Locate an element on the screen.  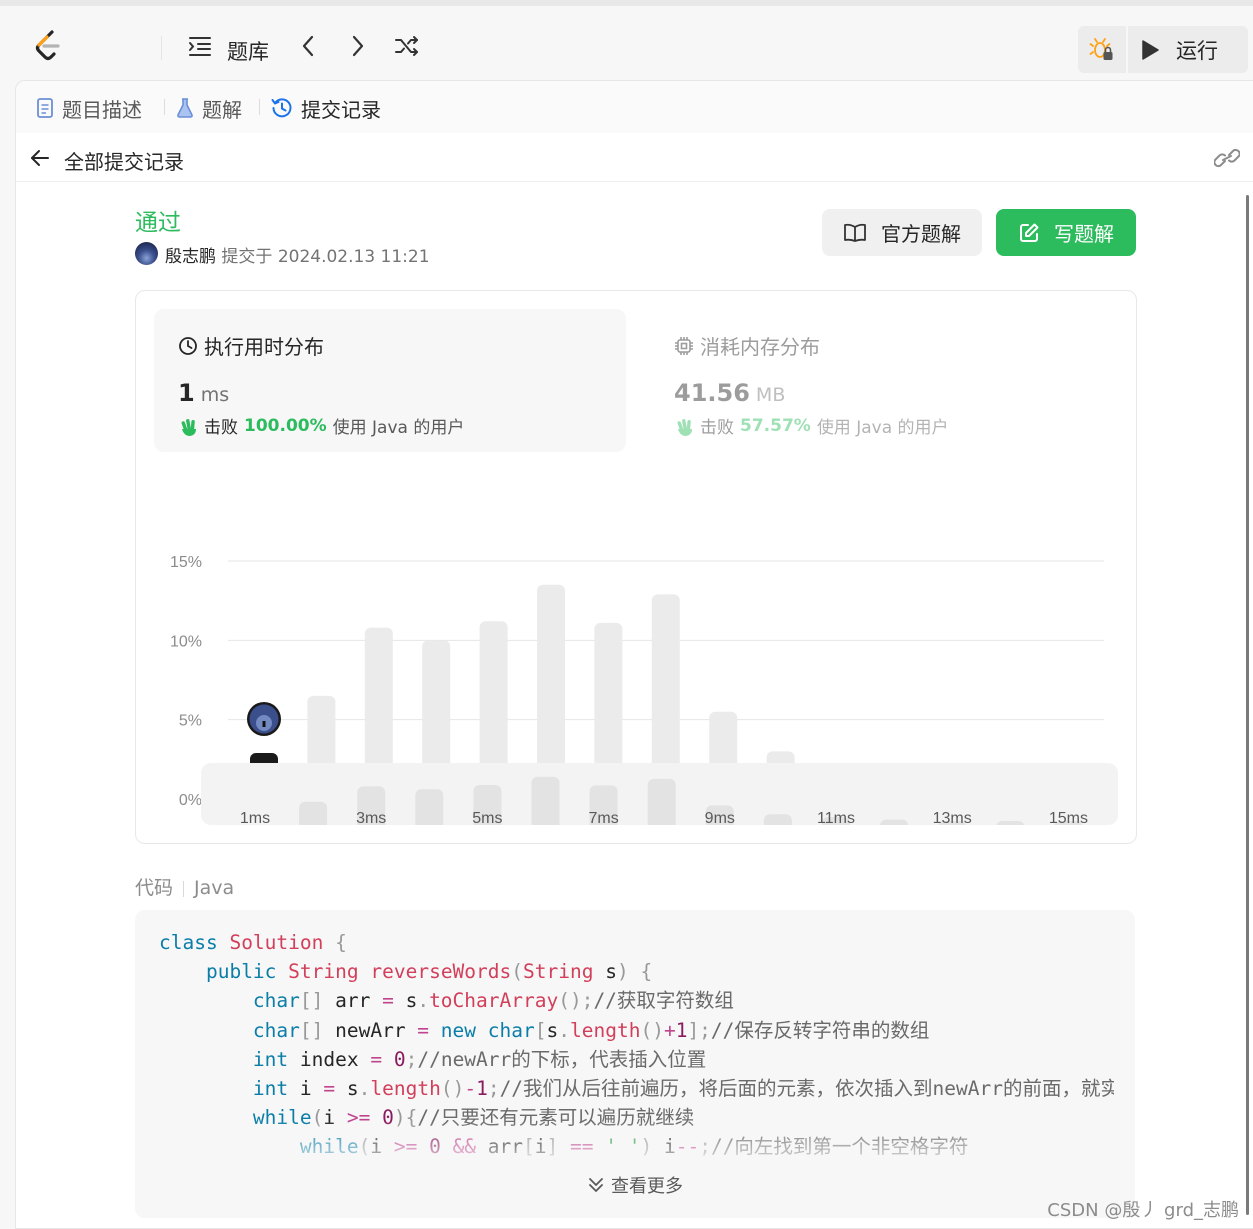
submission-subheader: 全部提交记录 is located at coordinates (634, 157).